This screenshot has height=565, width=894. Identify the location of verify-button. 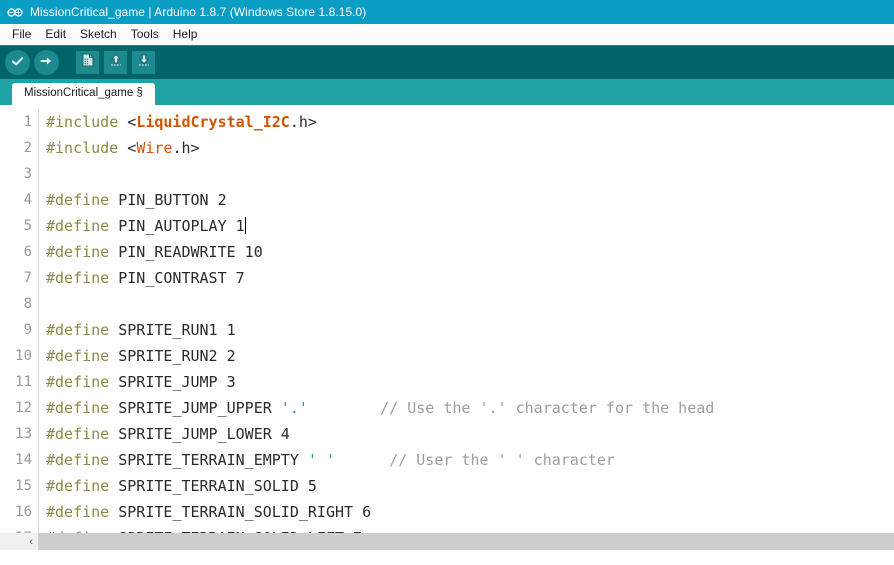
(17, 62).